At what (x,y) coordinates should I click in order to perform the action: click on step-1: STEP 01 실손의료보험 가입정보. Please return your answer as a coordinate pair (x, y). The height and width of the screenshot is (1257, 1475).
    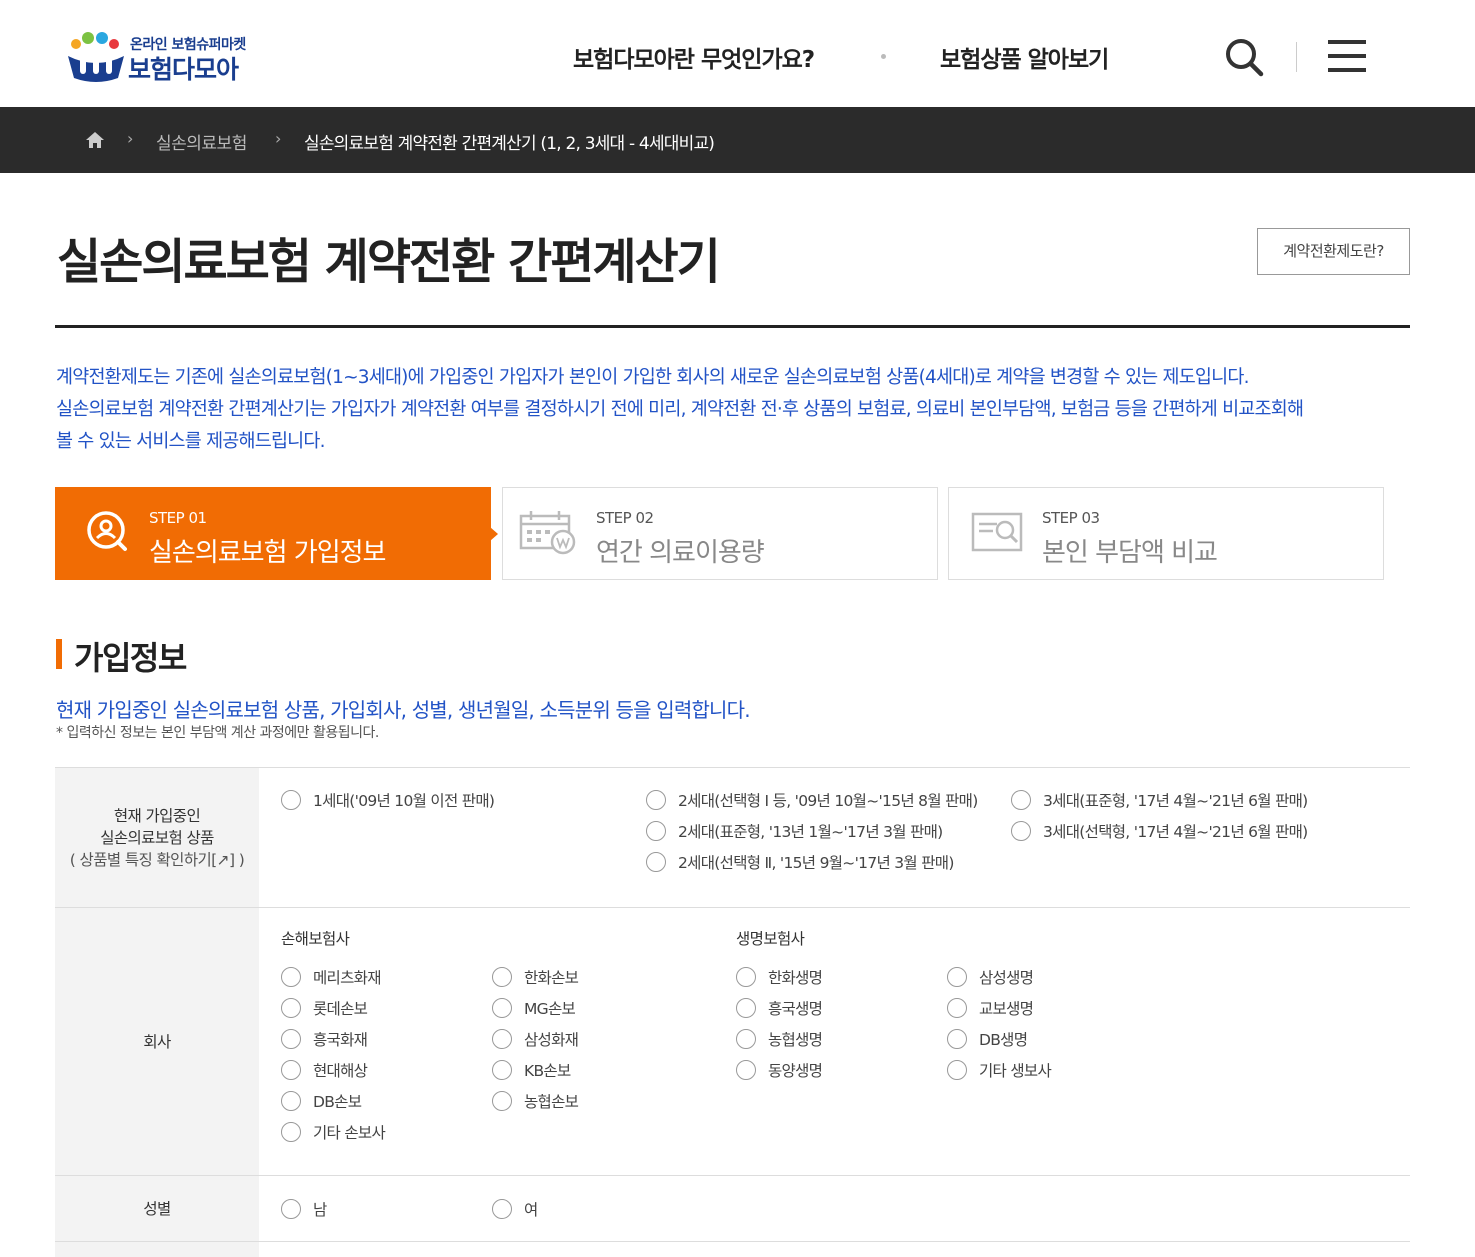
    Looking at the image, I should click on (276, 533).